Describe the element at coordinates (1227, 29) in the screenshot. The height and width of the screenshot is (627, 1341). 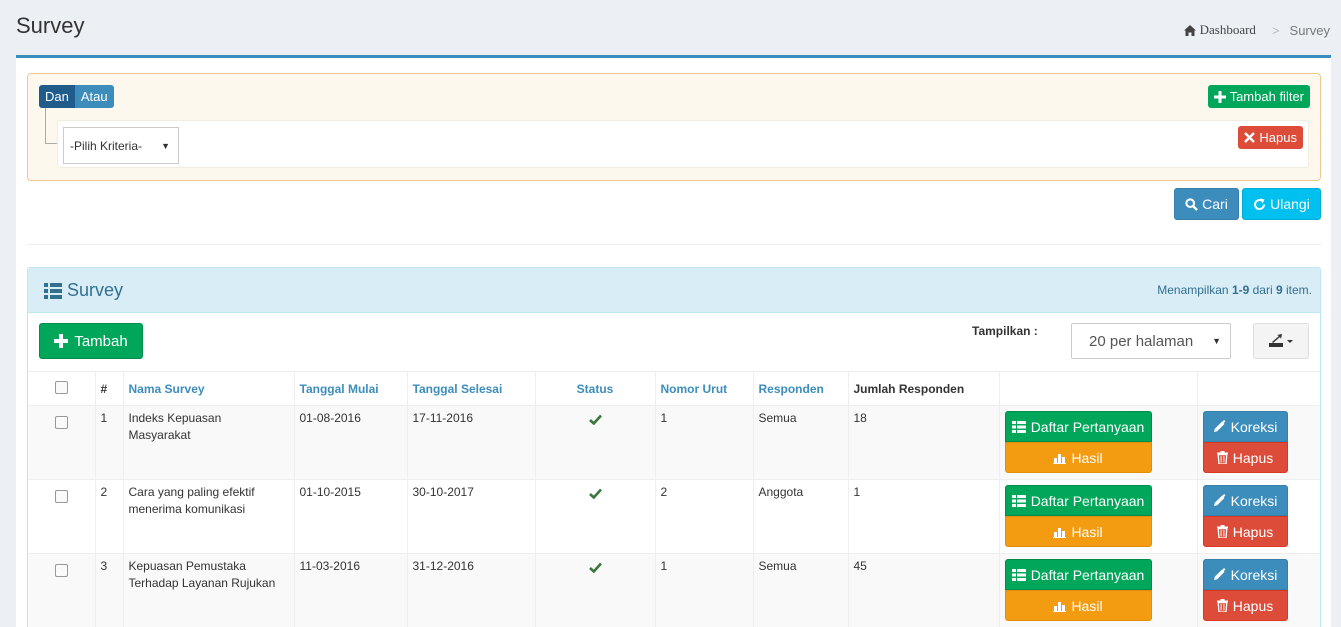
I see `breadcrumb-home-label: Dashboard` at that location.